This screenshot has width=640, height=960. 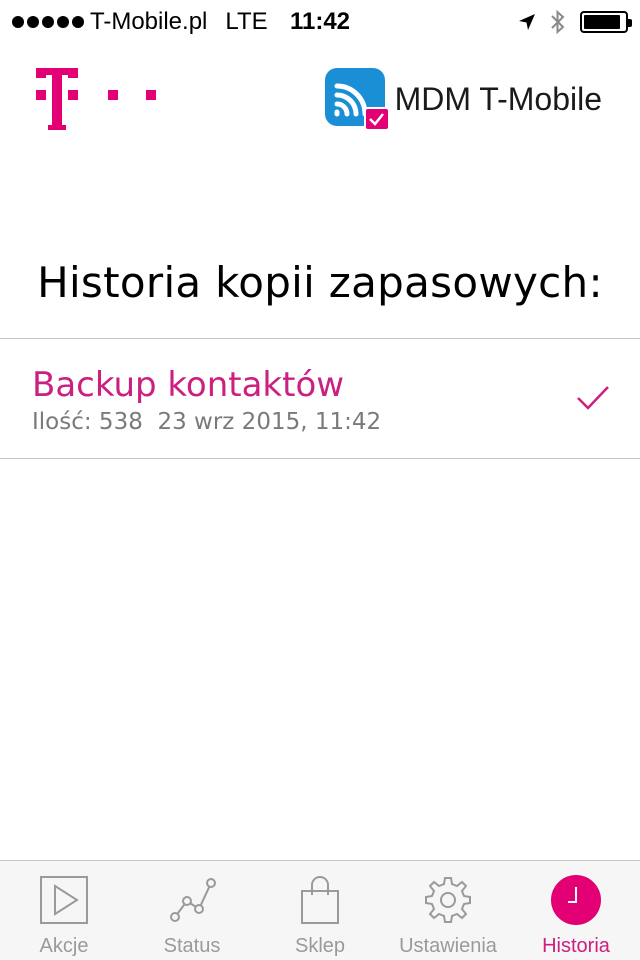 I want to click on network-type: LTE, so click(x=246, y=21).